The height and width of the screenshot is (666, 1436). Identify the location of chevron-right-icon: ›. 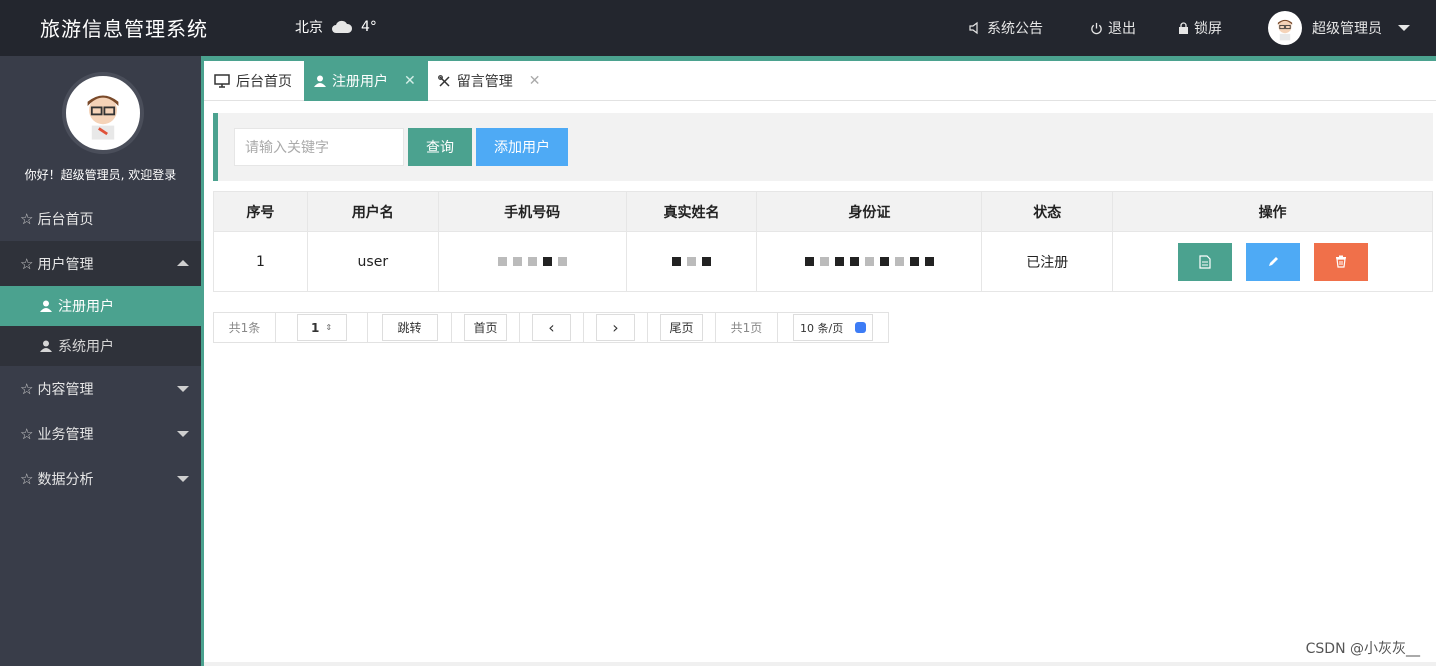
(615, 327).